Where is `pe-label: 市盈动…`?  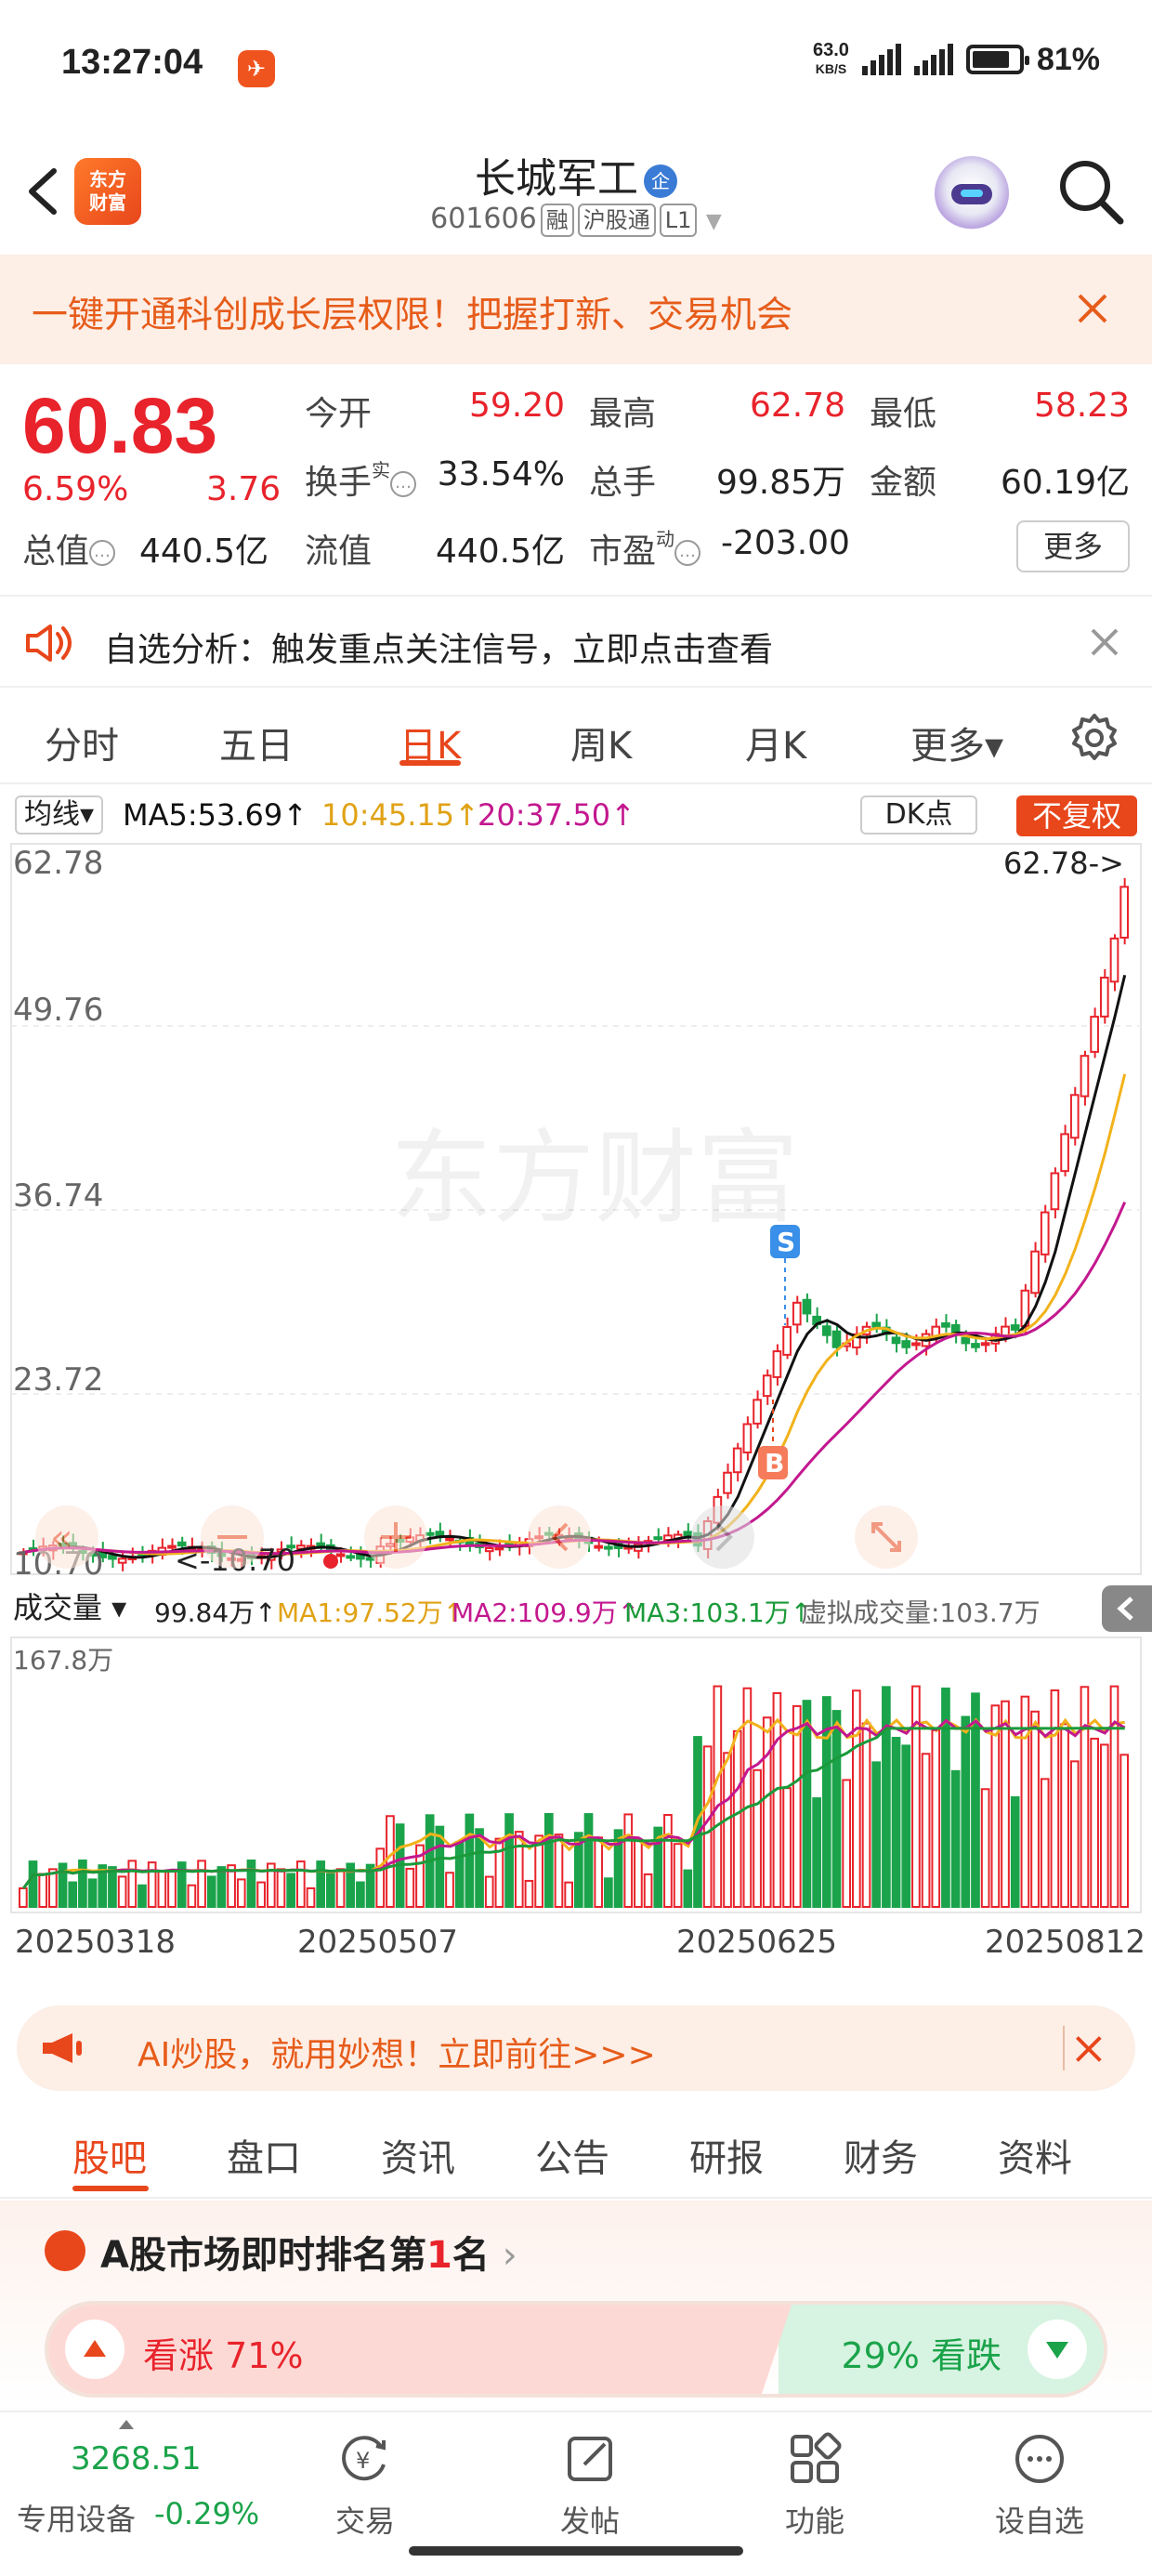 pe-label: 市盈动… is located at coordinates (645, 548).